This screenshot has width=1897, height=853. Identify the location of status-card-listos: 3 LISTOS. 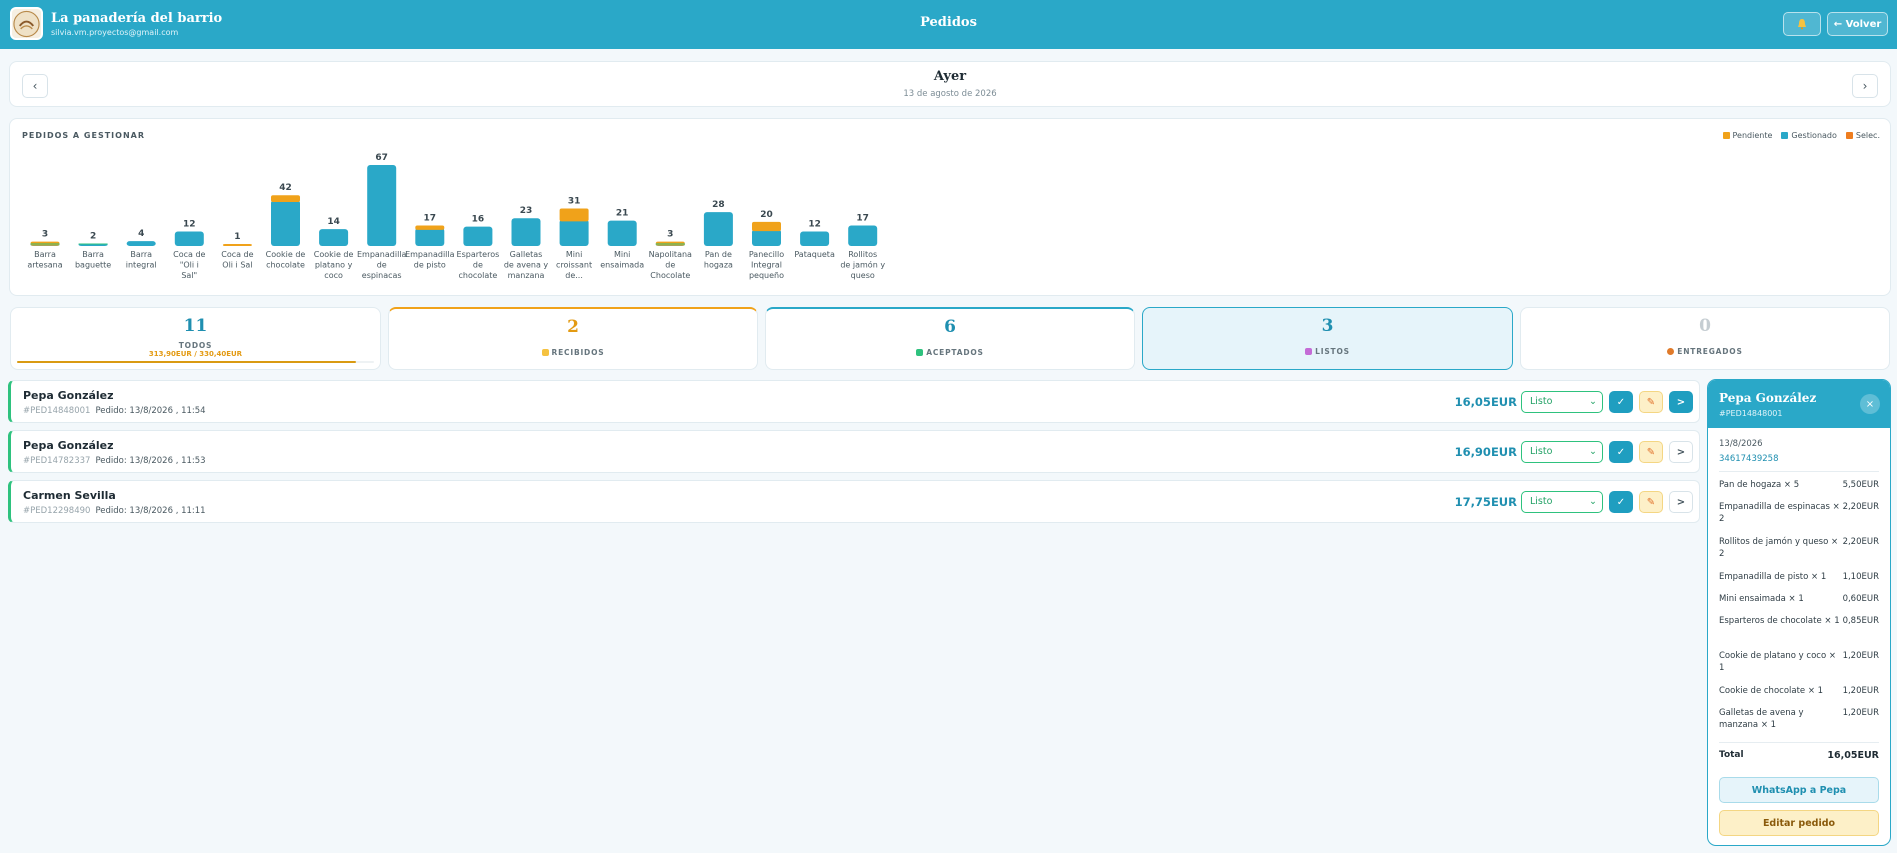
(1327, 338).